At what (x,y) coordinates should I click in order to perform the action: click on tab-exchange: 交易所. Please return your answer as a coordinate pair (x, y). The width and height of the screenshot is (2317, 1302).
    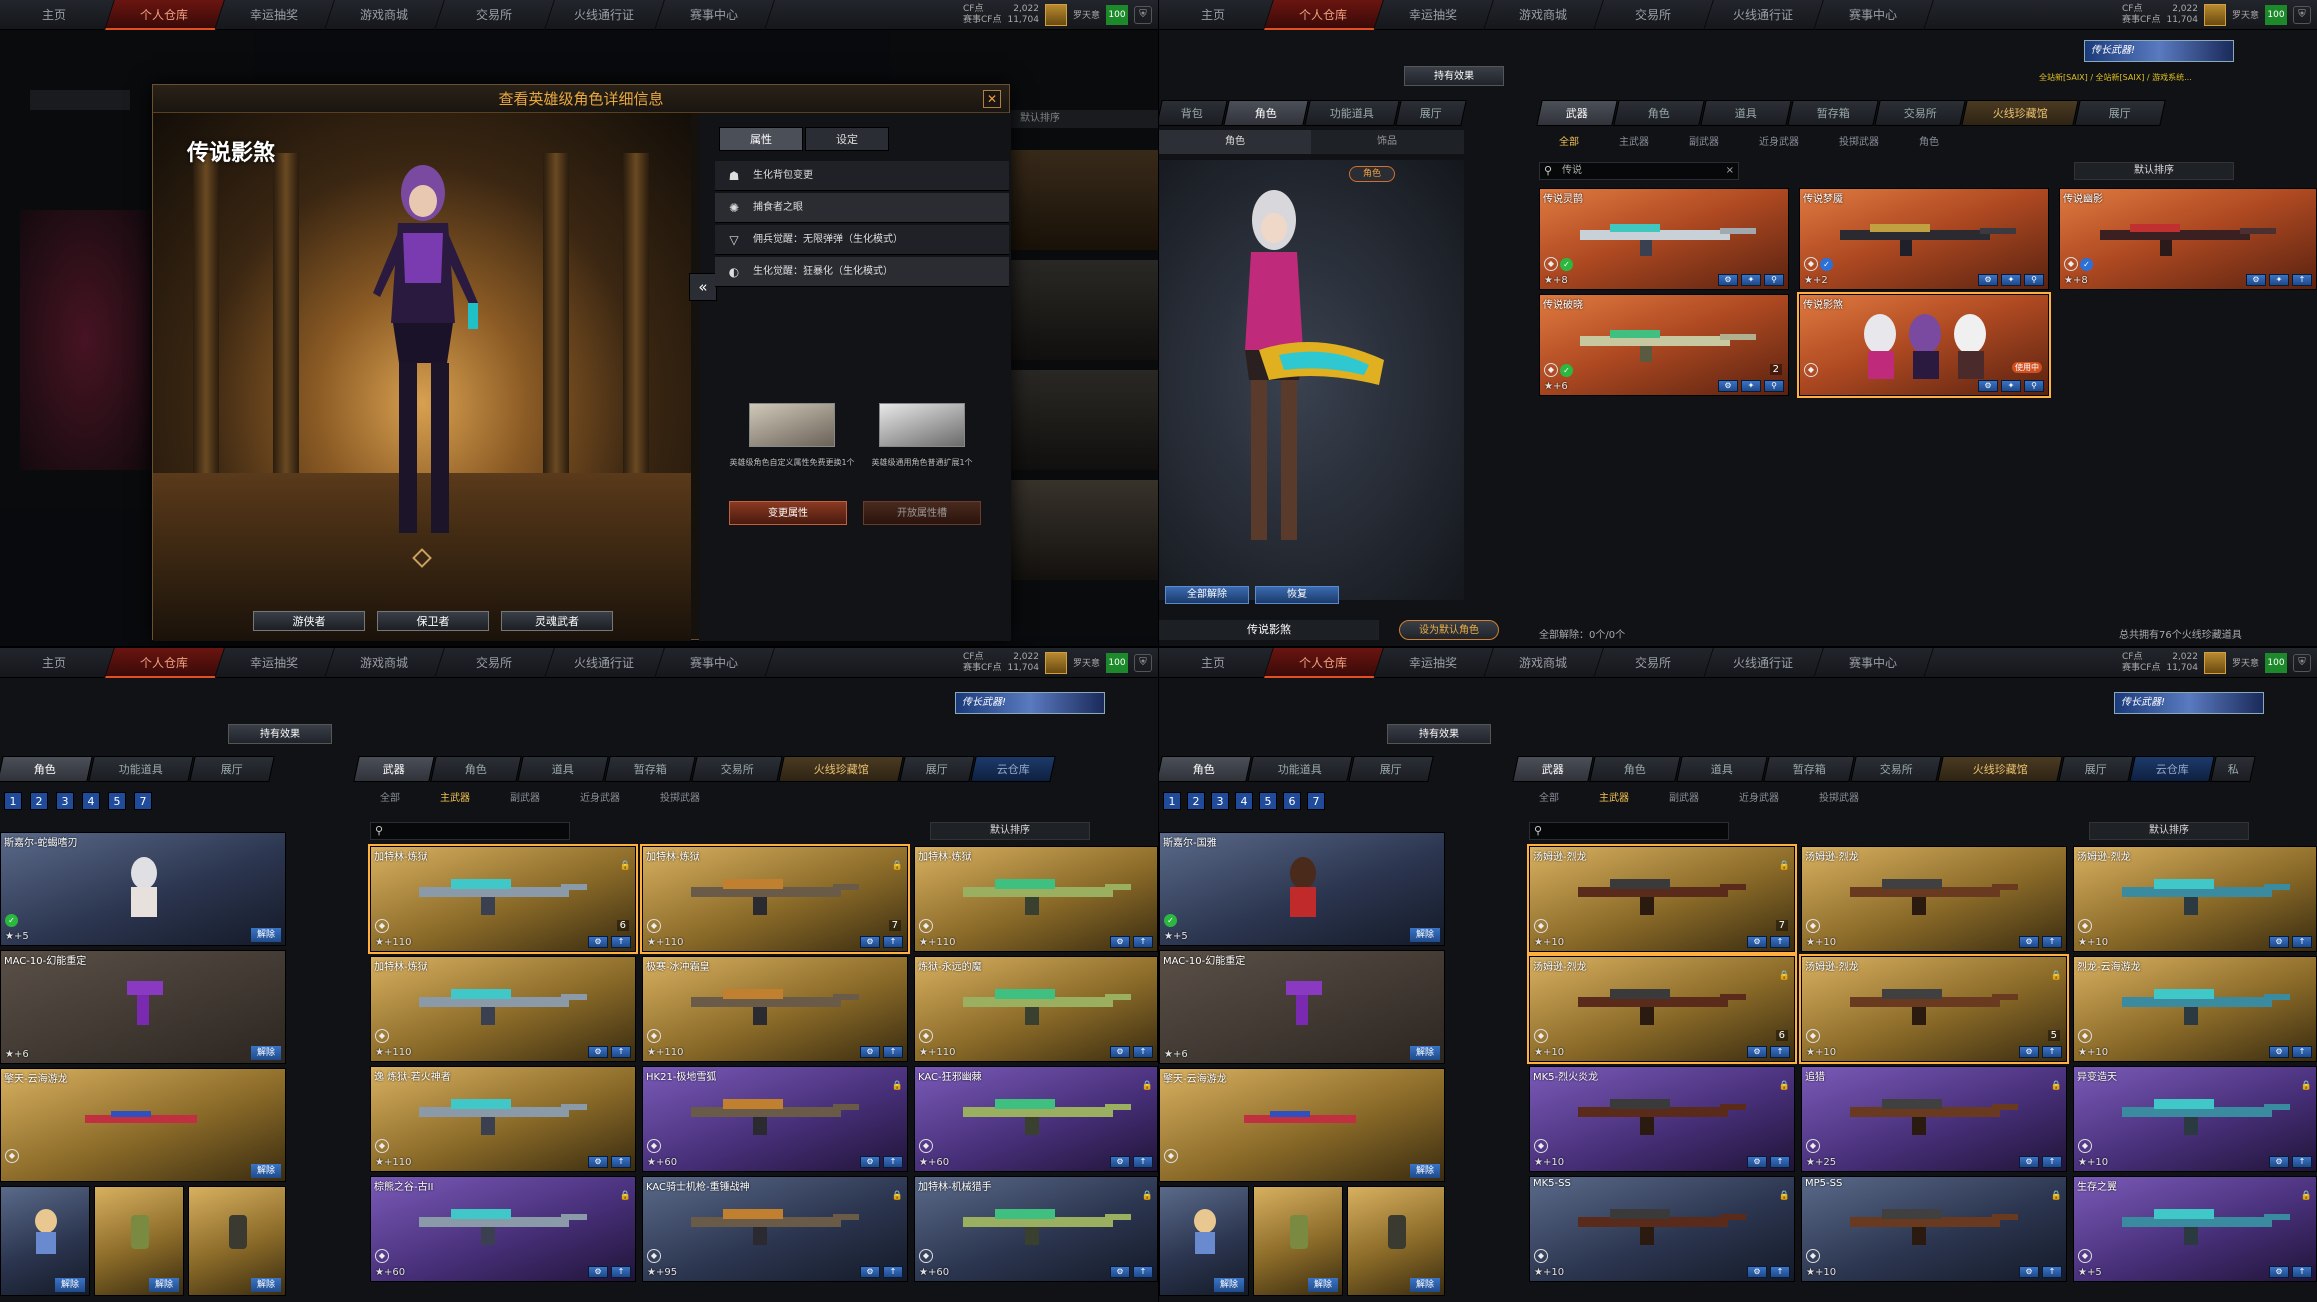
    Looking at the image, I should click on (1896, 769).